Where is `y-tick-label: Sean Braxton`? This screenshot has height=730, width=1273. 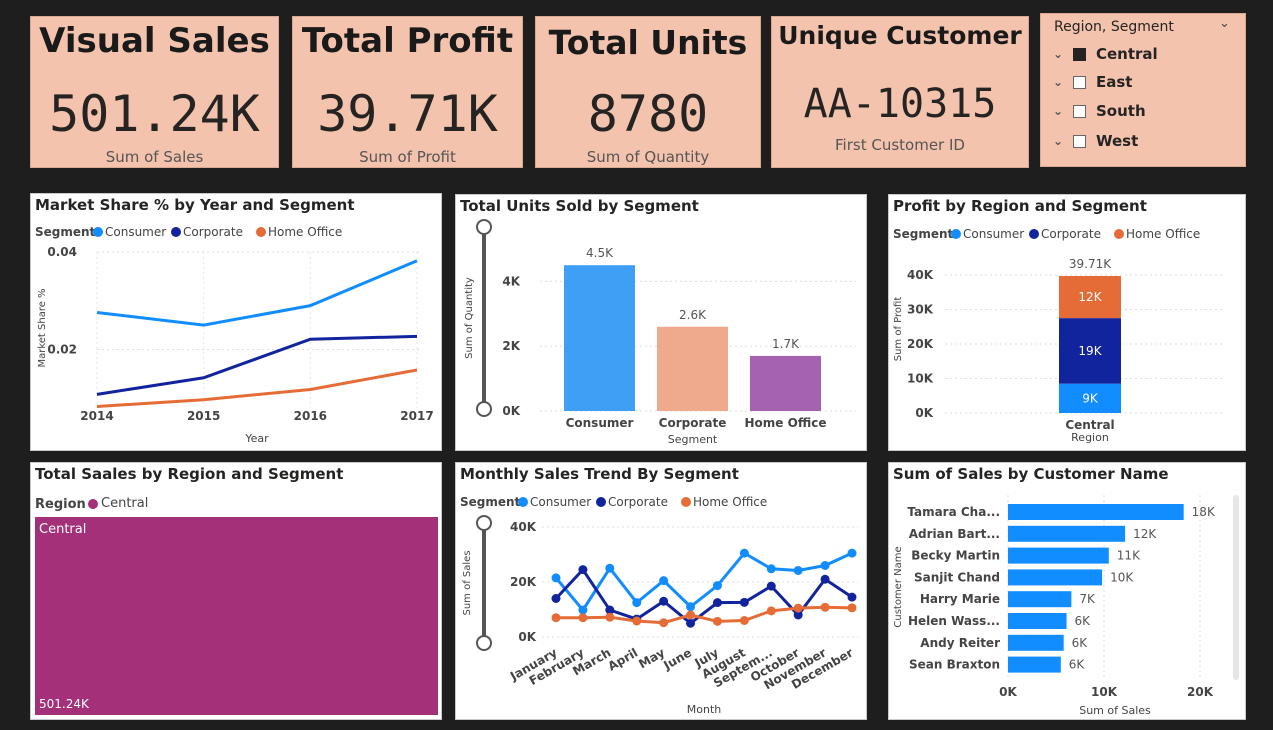
y-tick-label: Sean Braxton is located at coordinates (954, 665).